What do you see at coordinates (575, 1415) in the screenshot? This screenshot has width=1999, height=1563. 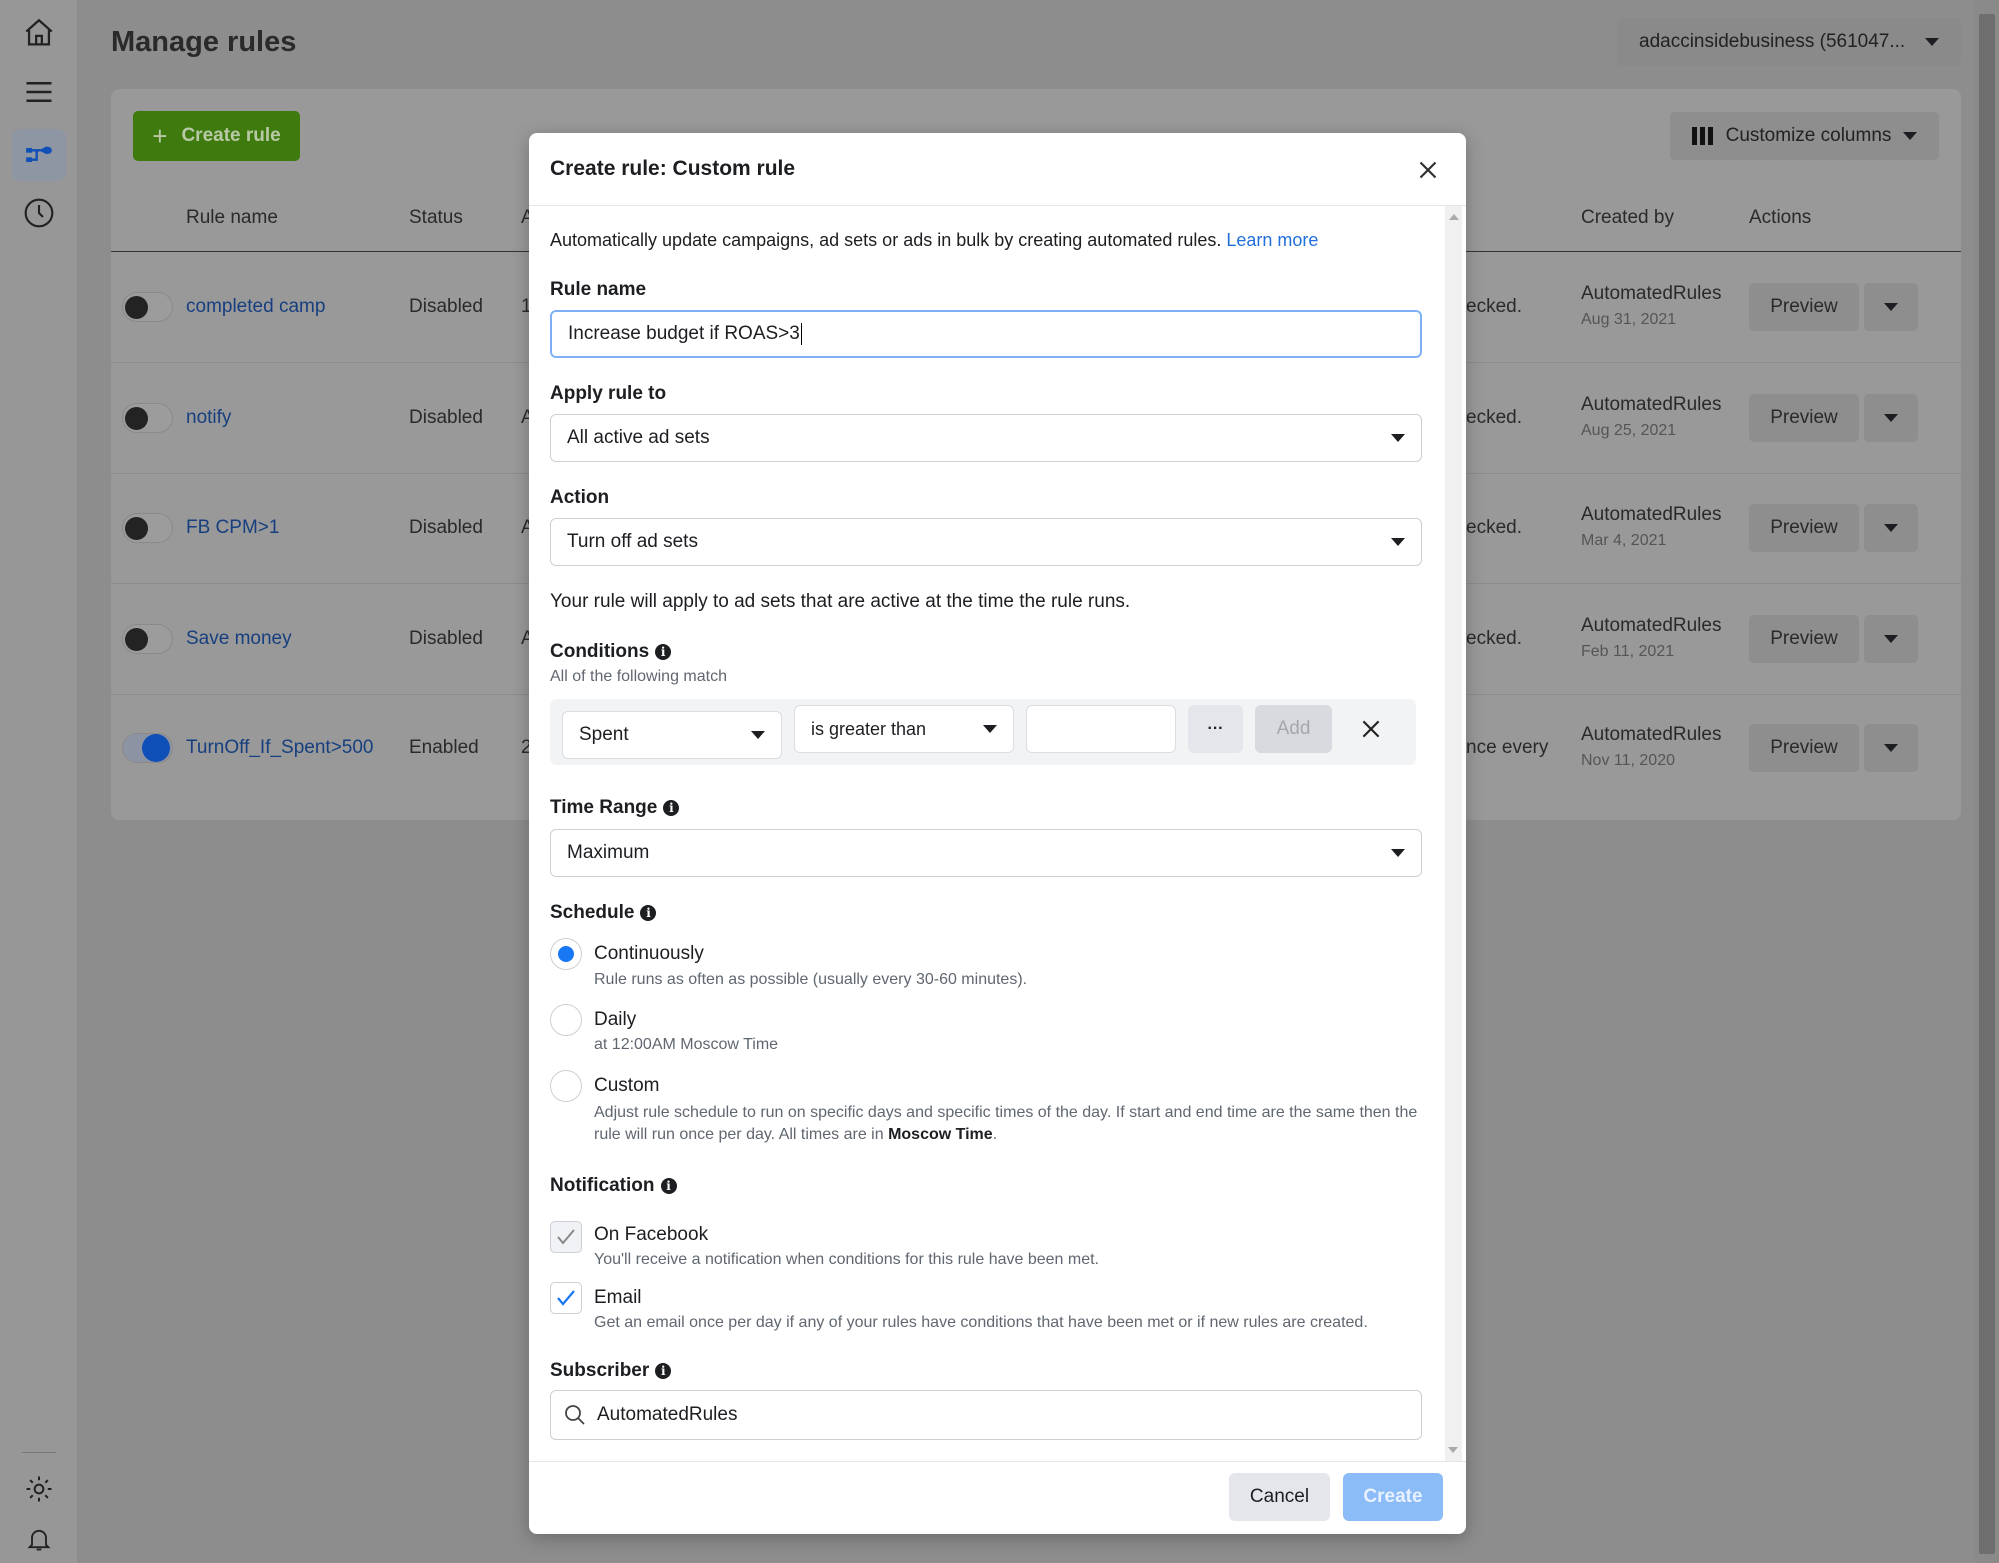 I see `search-icon` at bounding box center [575, 1415].